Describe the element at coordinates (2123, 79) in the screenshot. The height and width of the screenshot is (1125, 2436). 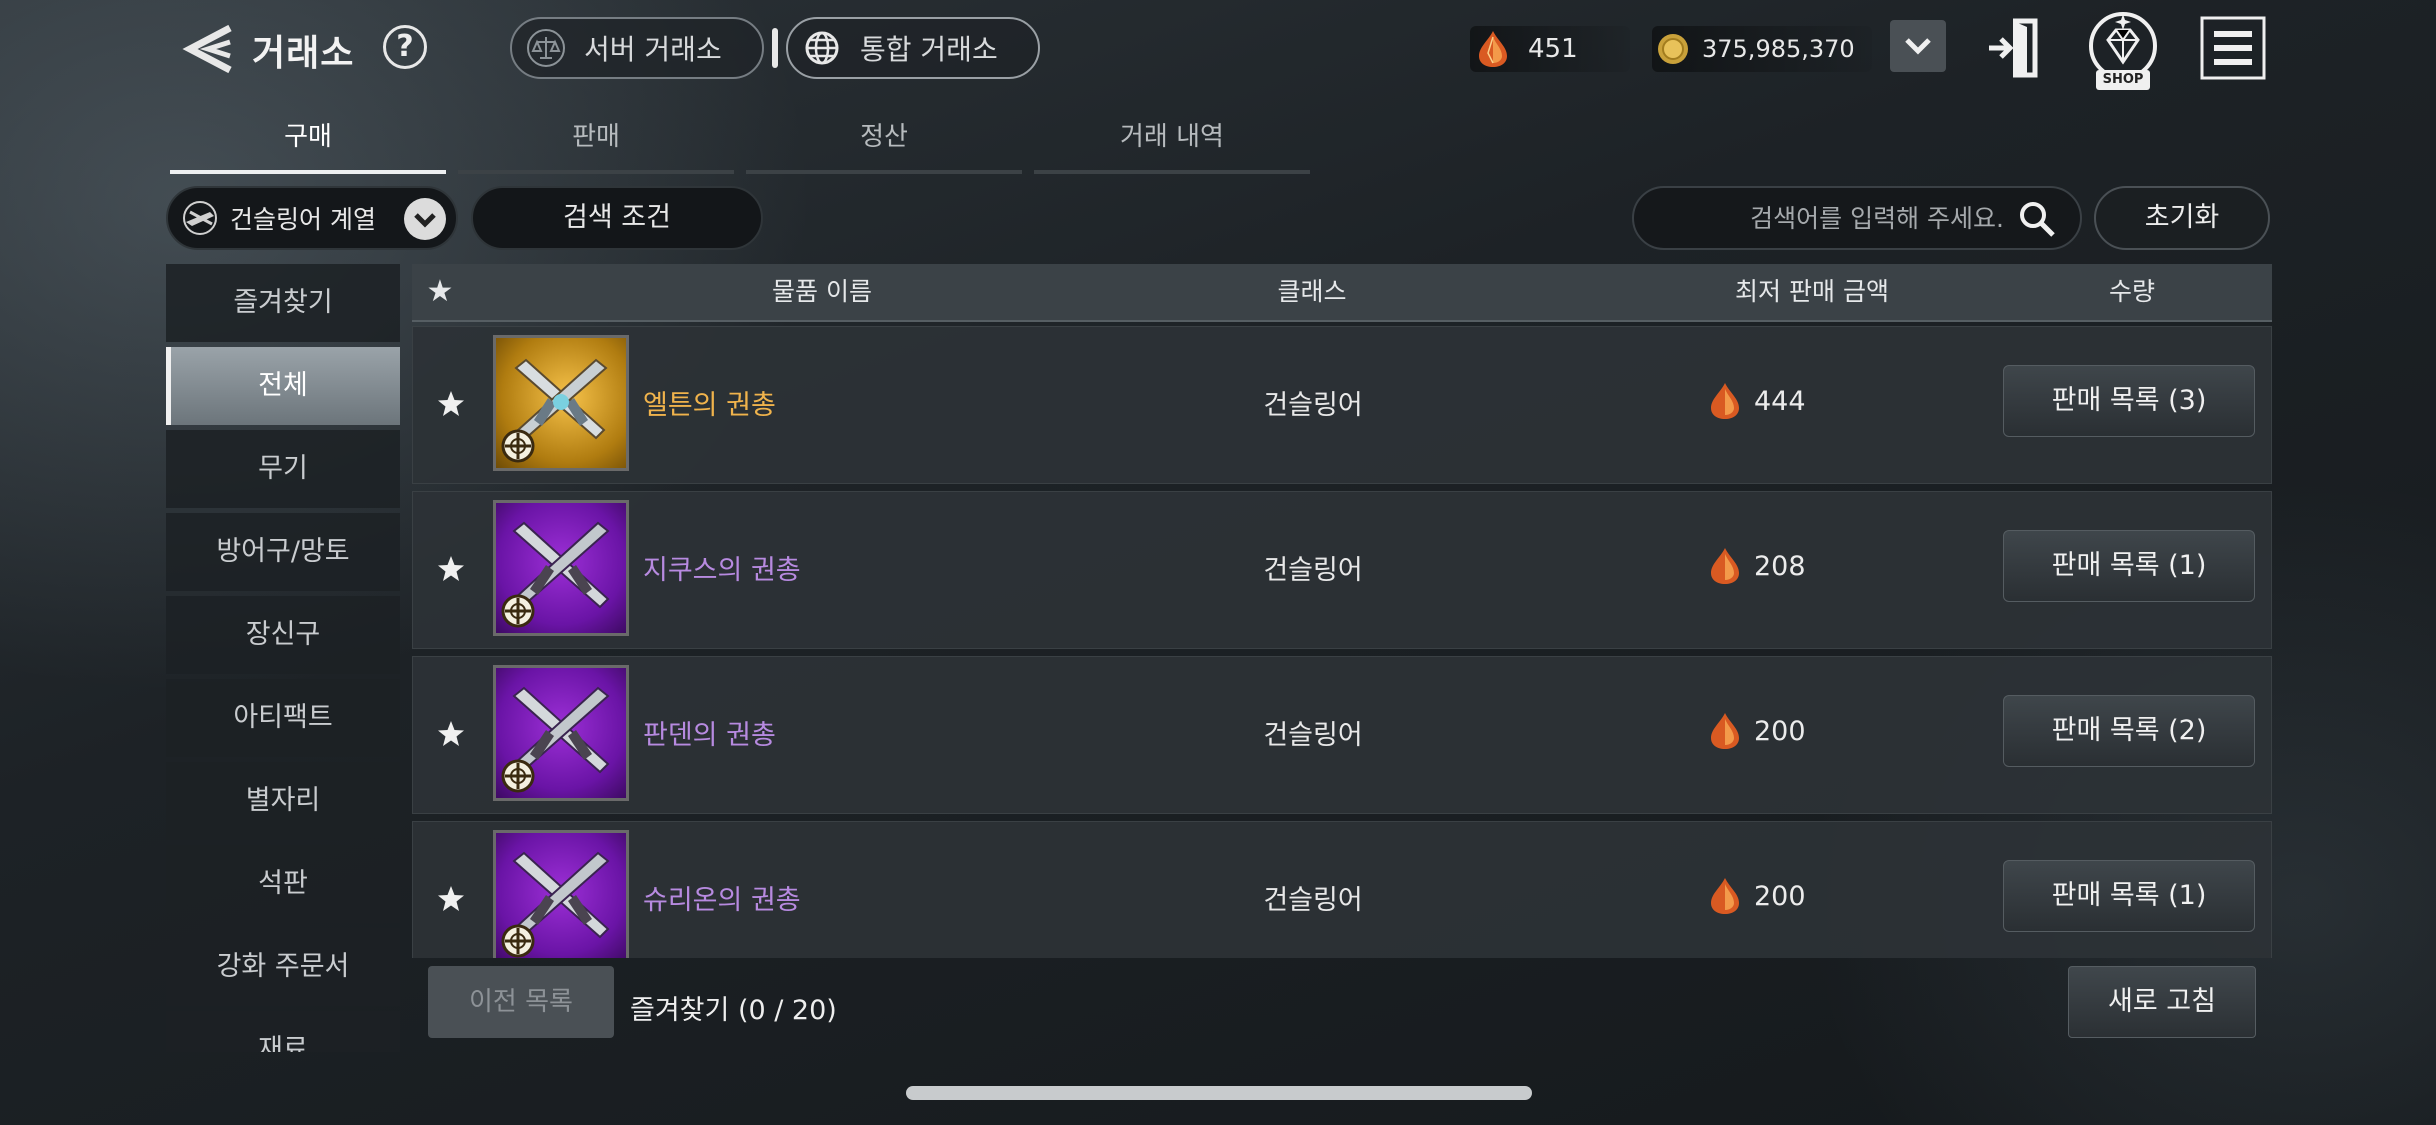
I see `shop-label: SHOP` at that location.